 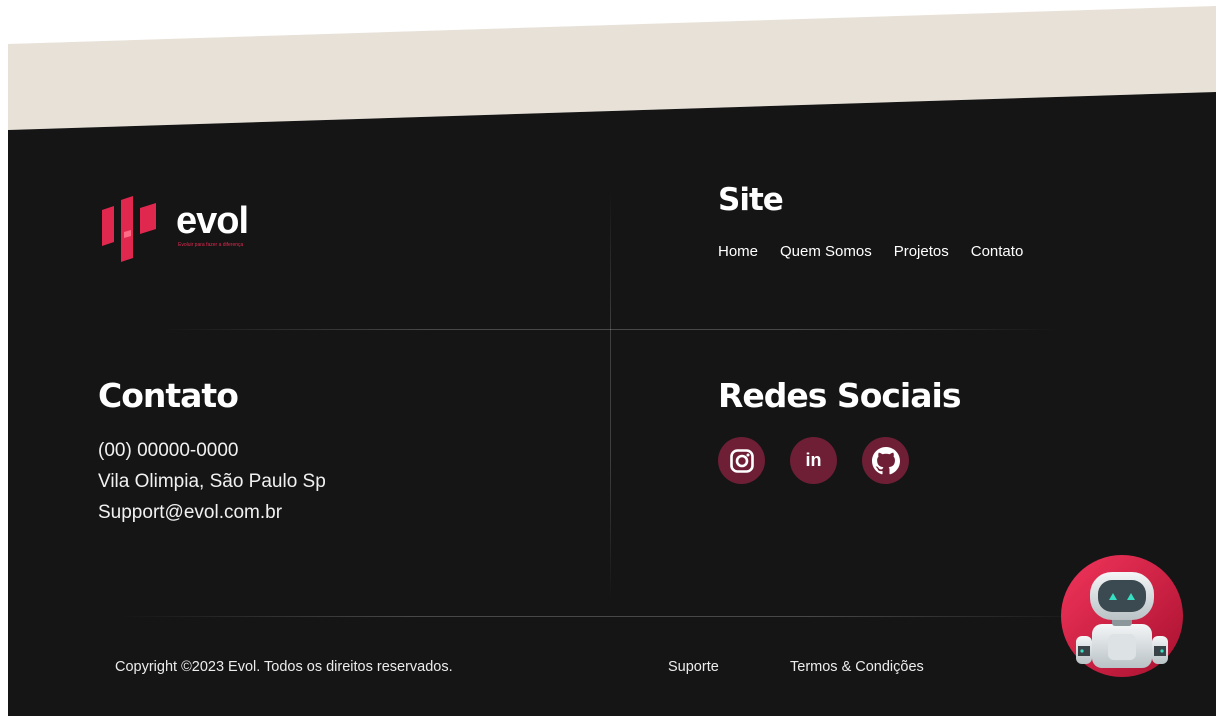 I want to click on divider-vertical, so click(x=610, y=395).